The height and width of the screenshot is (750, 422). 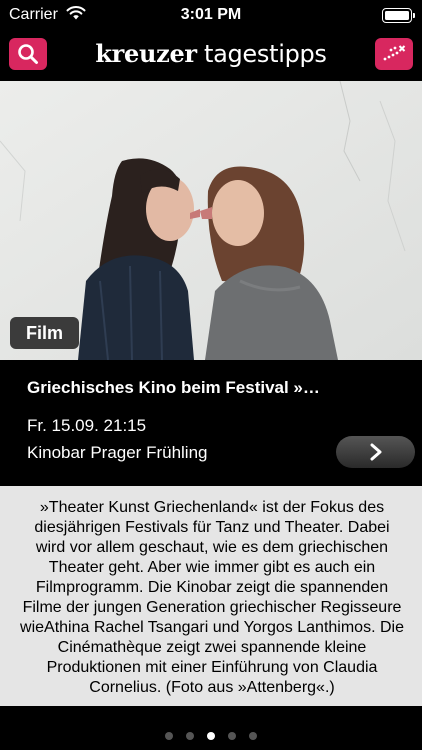 What do you see at coordinates (398, 15) in the screenshot?
I see `battery-icon` at bounding box center [398, 15].